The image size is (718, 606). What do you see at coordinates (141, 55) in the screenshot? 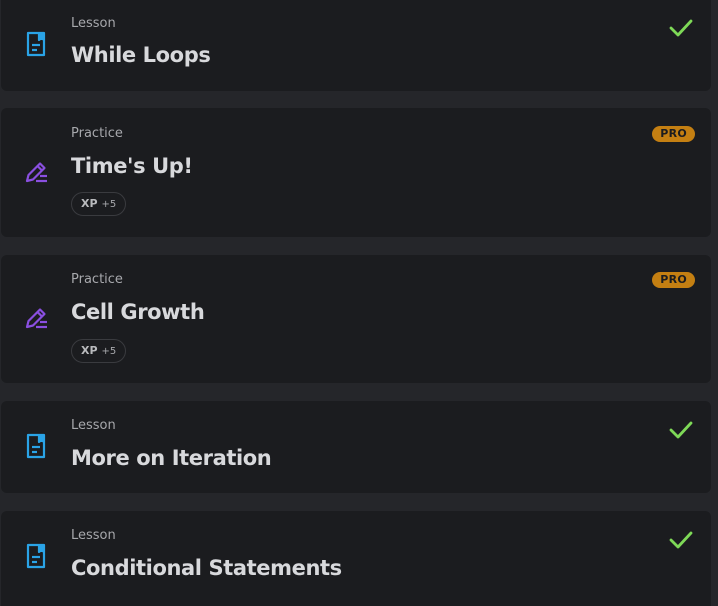
I see `item-title: While Loops` at bounding box center [141, 55].